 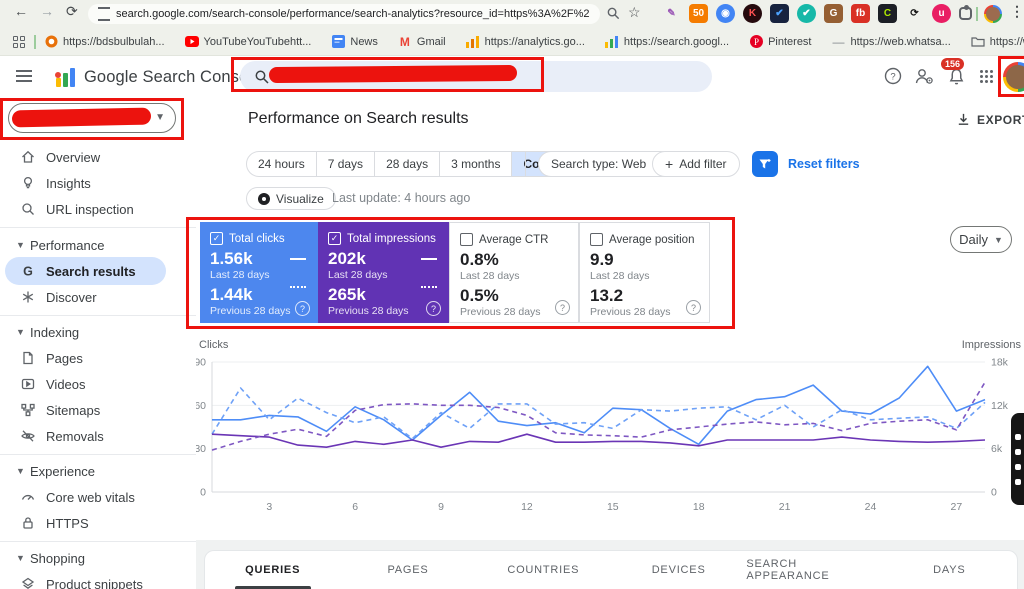 I want to click on check-teal-icon: ✔, so click(x=806, y=13).